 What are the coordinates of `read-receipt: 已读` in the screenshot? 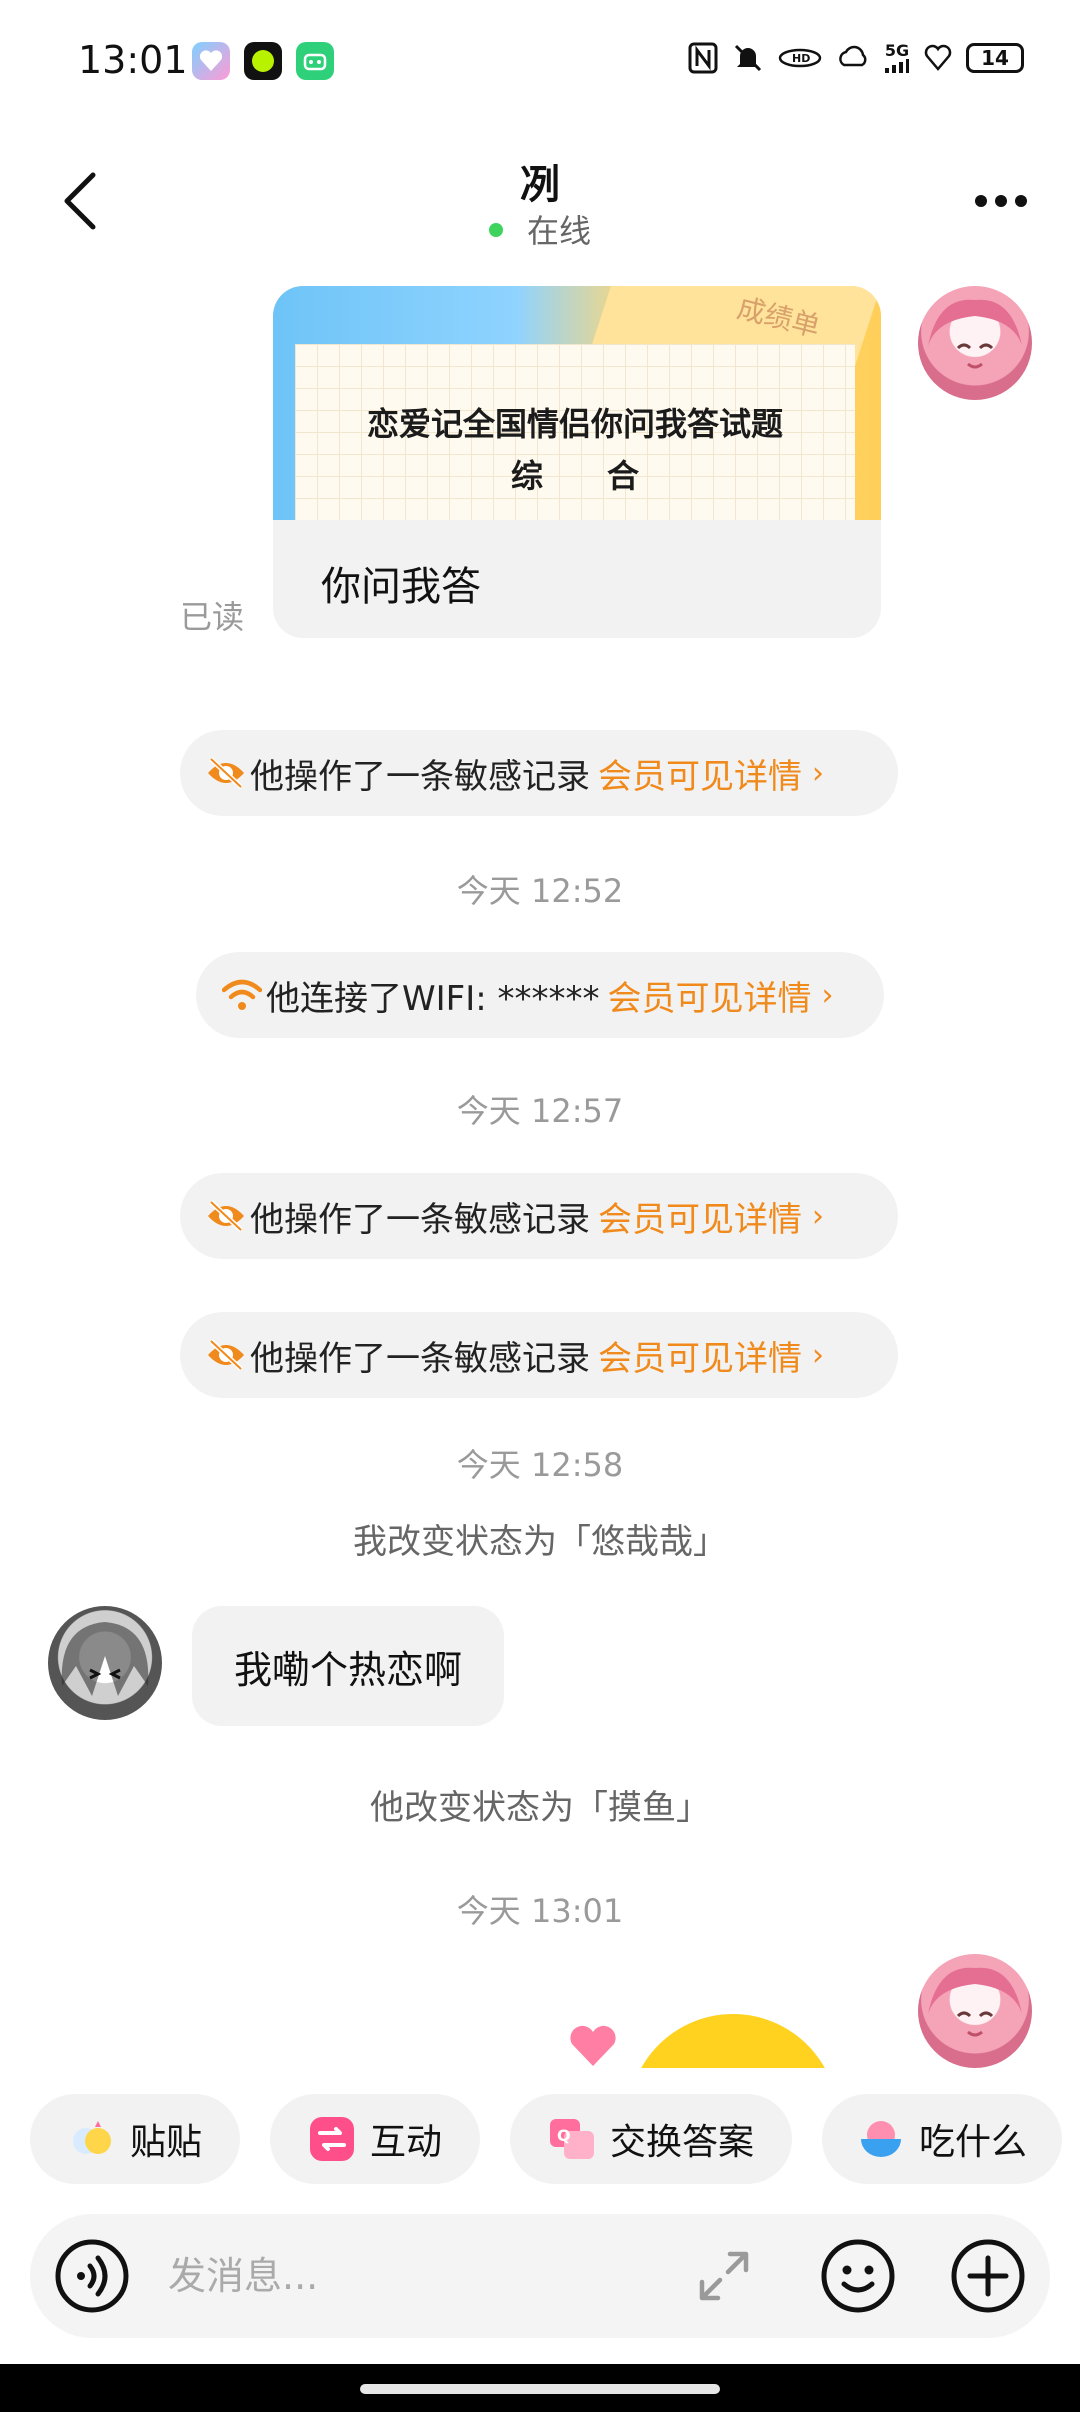 It's located at (212, 617).